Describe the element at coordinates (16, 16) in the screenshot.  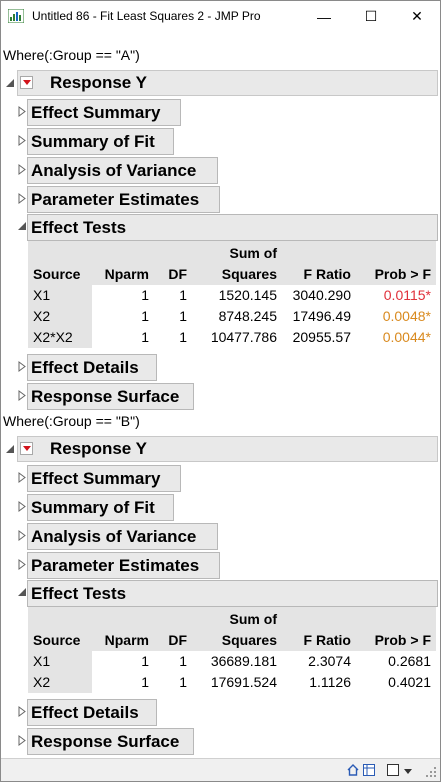
I see `jmp-app-icon` at that location.